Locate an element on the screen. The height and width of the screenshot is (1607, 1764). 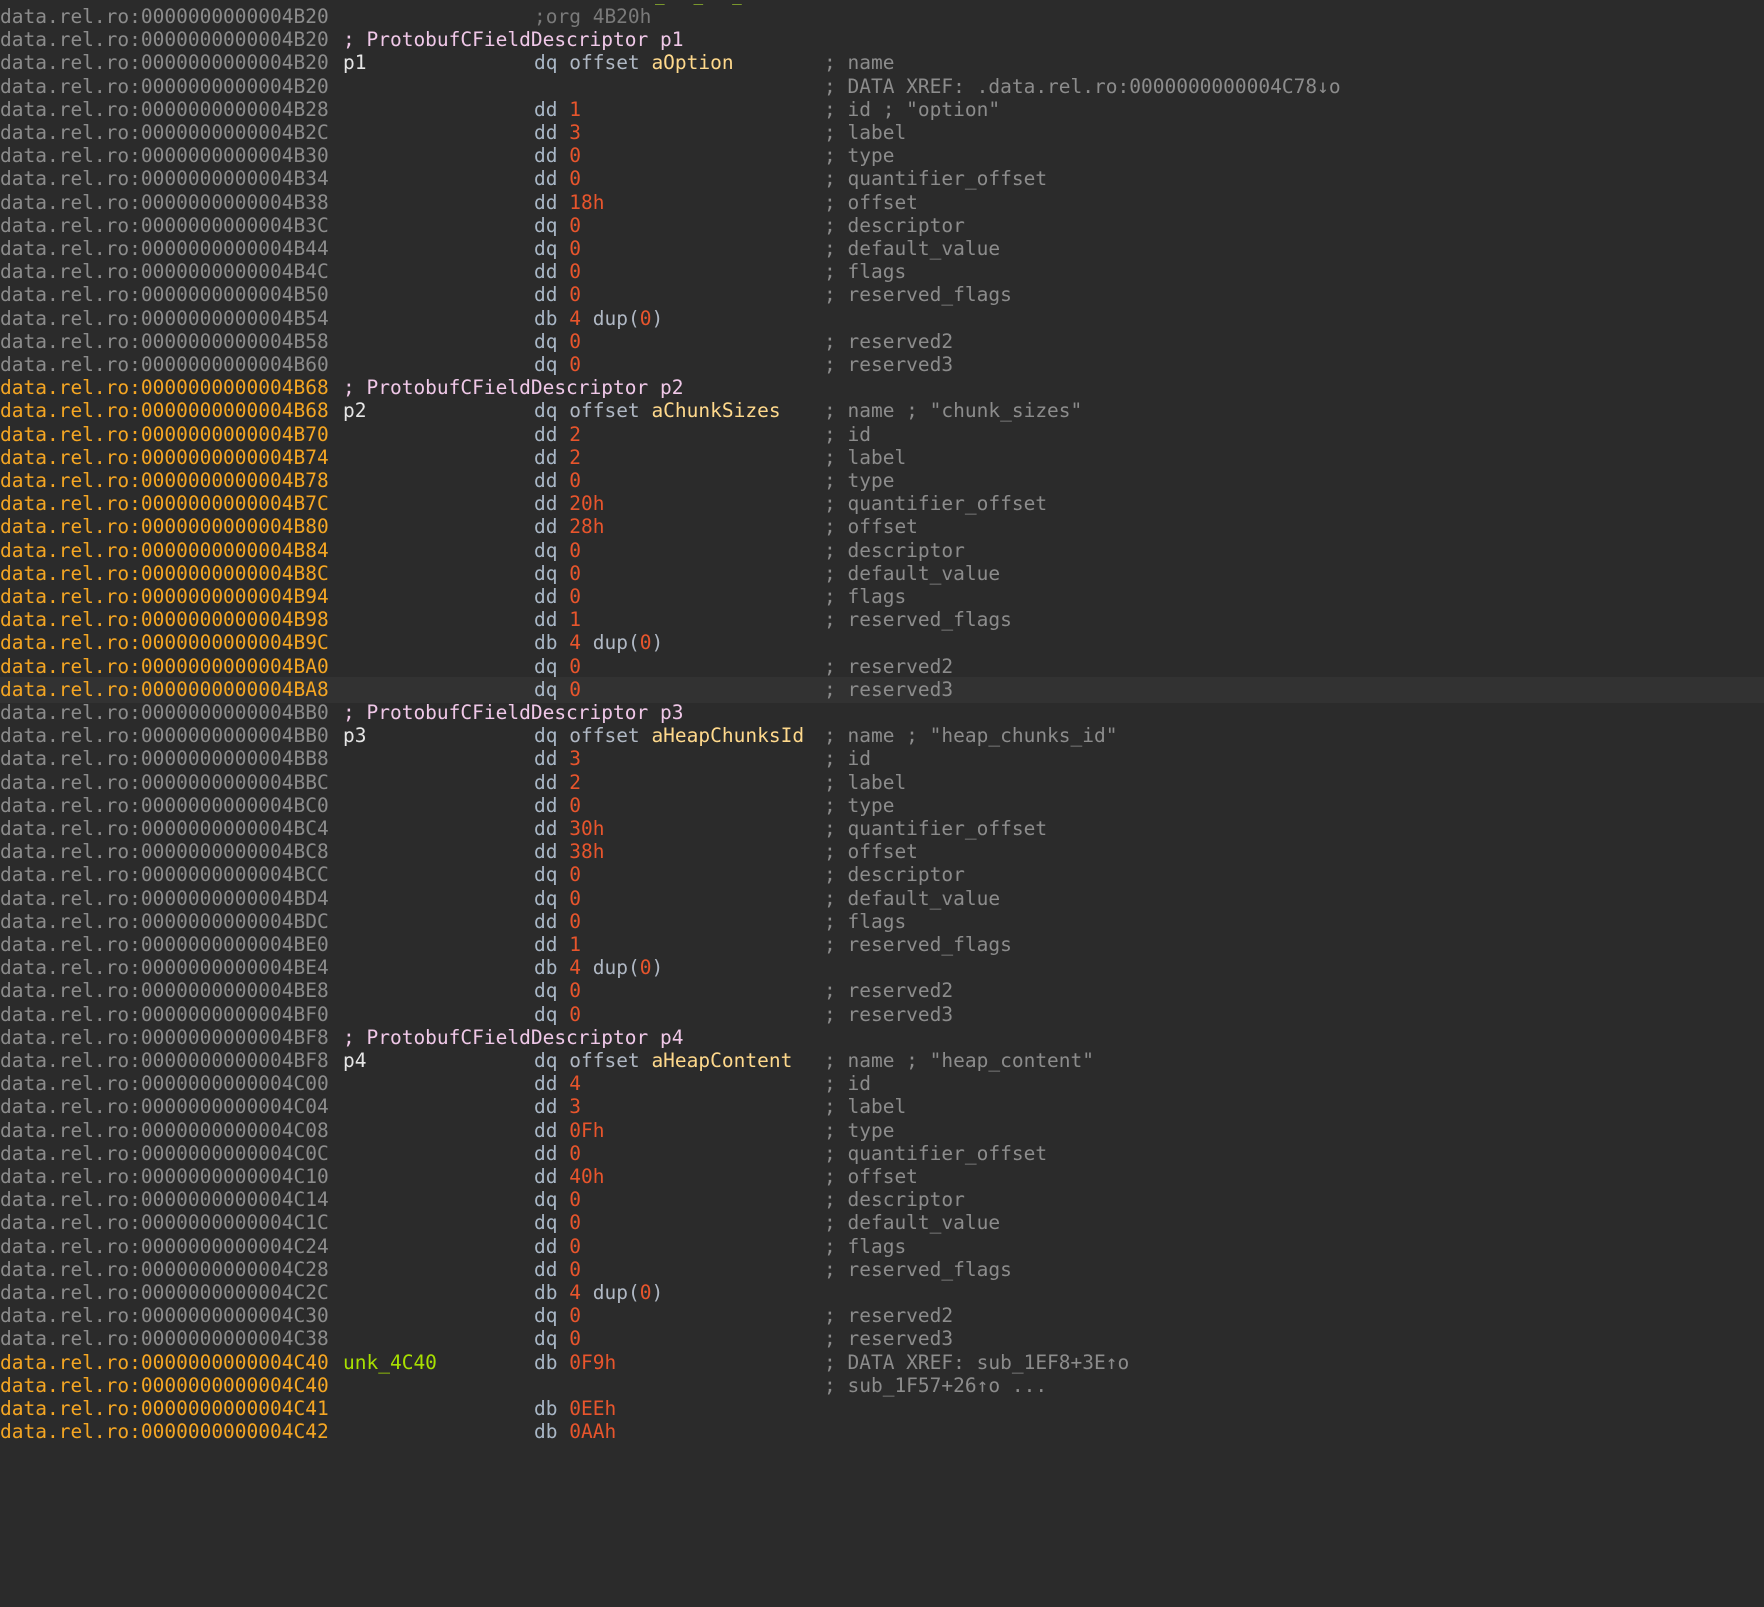
listing-line: data.rel.ro:0000000000004B54 db 4 dup(0) is located at coordinates (882, 319).